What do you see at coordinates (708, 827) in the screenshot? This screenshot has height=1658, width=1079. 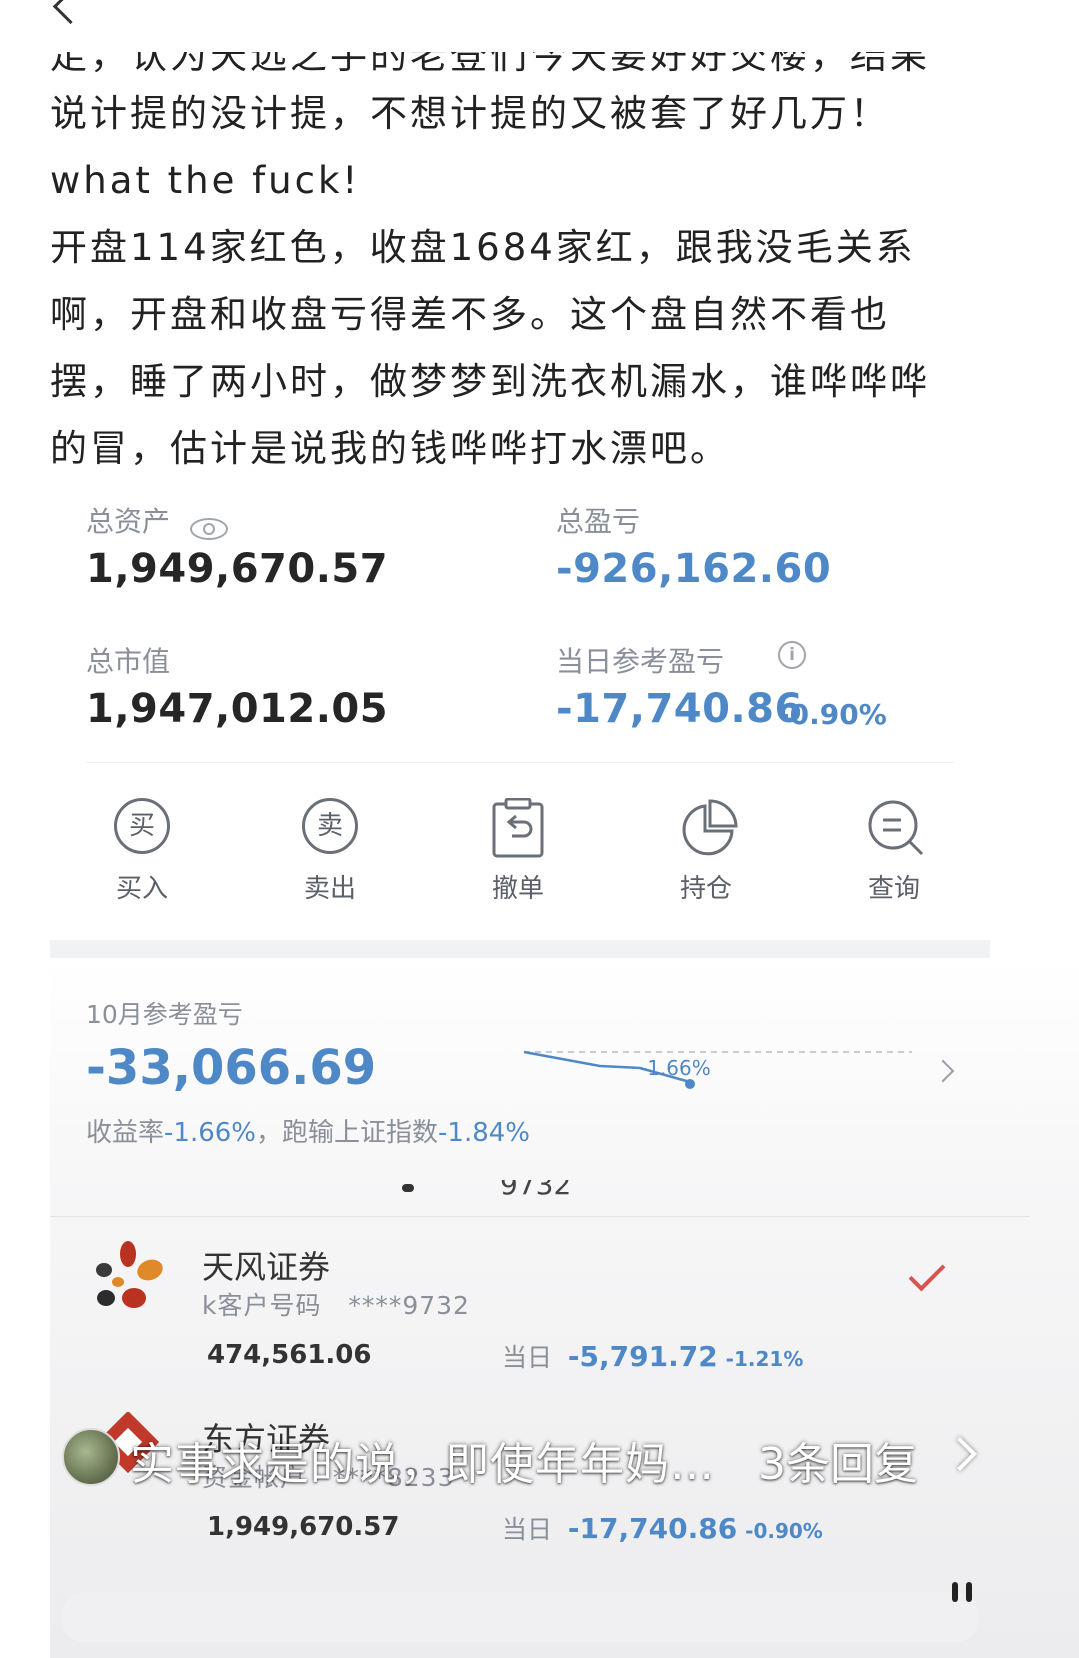 I see `pie-chart-icon` at bounding box center [708, 827].